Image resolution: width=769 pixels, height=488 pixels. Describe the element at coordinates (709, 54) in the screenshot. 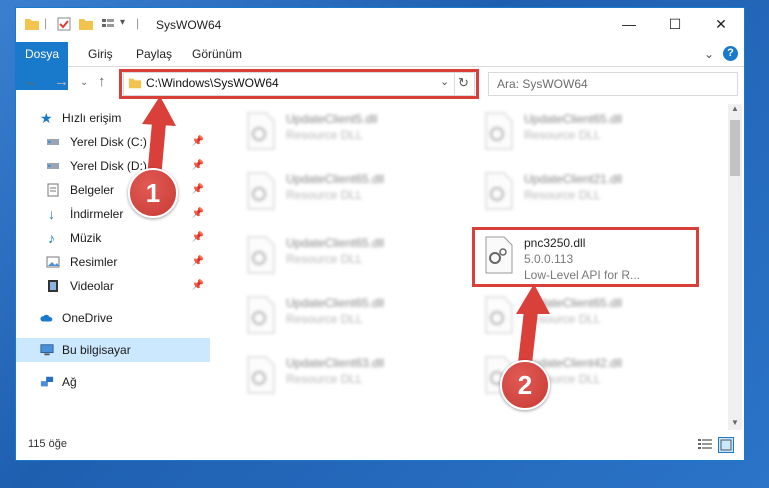

I see `ribbon-expand-icon: ⌄` at that location.